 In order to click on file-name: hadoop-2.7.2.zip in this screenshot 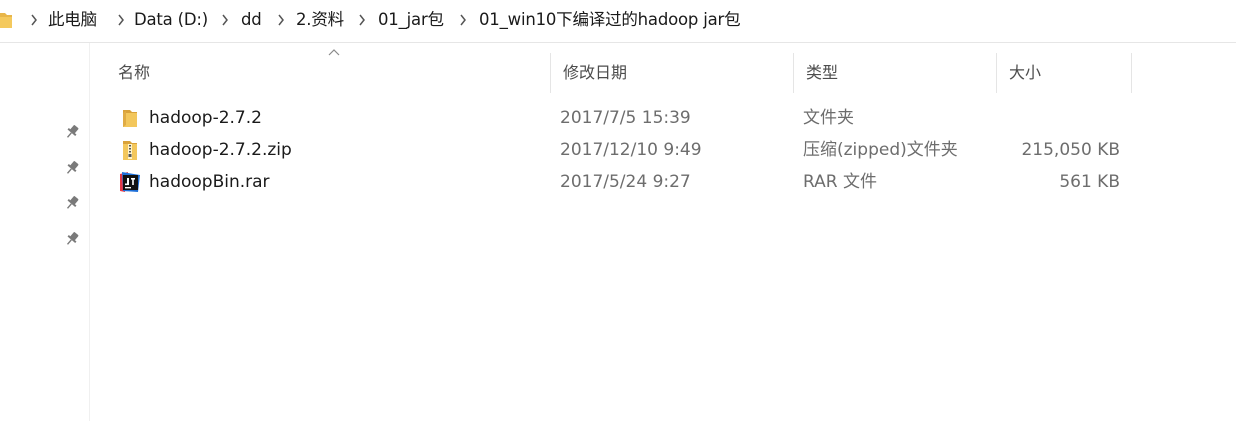, I will do `click(220, 150)`.